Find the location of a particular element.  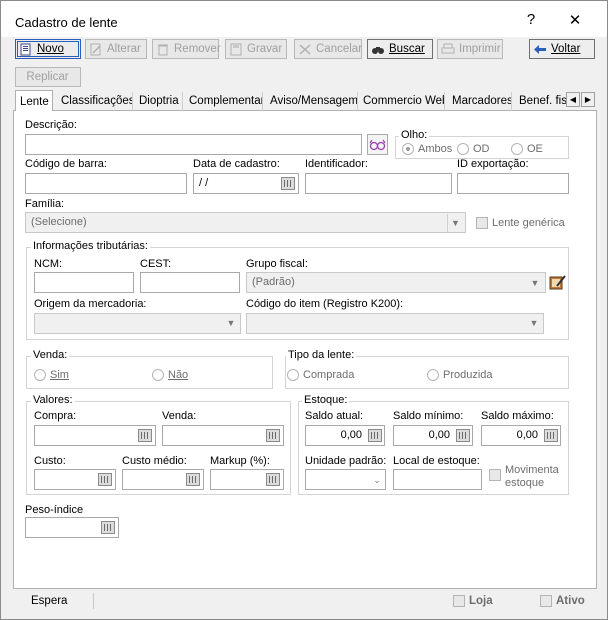

tipo-produzida-radio: Produzida is located at coordinates (460, 375).